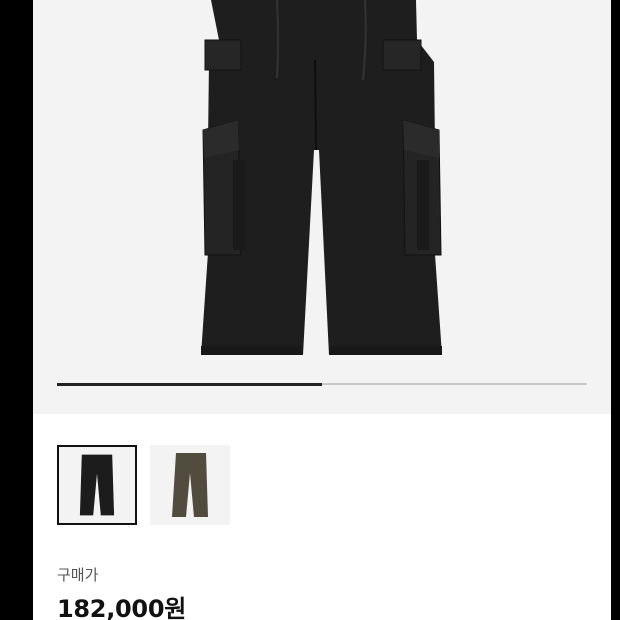  I want to click on price-value: 182,000원, so click(121, 607).